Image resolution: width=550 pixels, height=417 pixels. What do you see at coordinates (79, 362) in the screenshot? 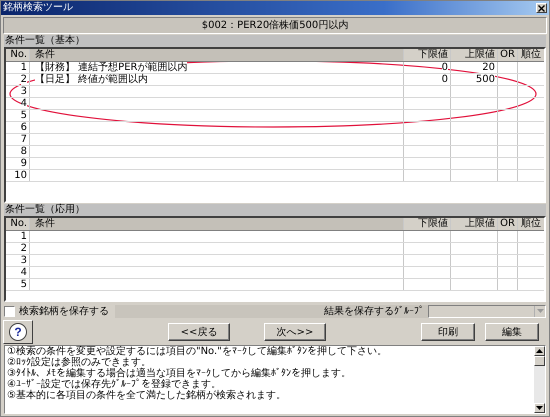
I see `help-line: ②ﾛｯｸ設定は参照のみできます。` at bounding box center [79, 362].